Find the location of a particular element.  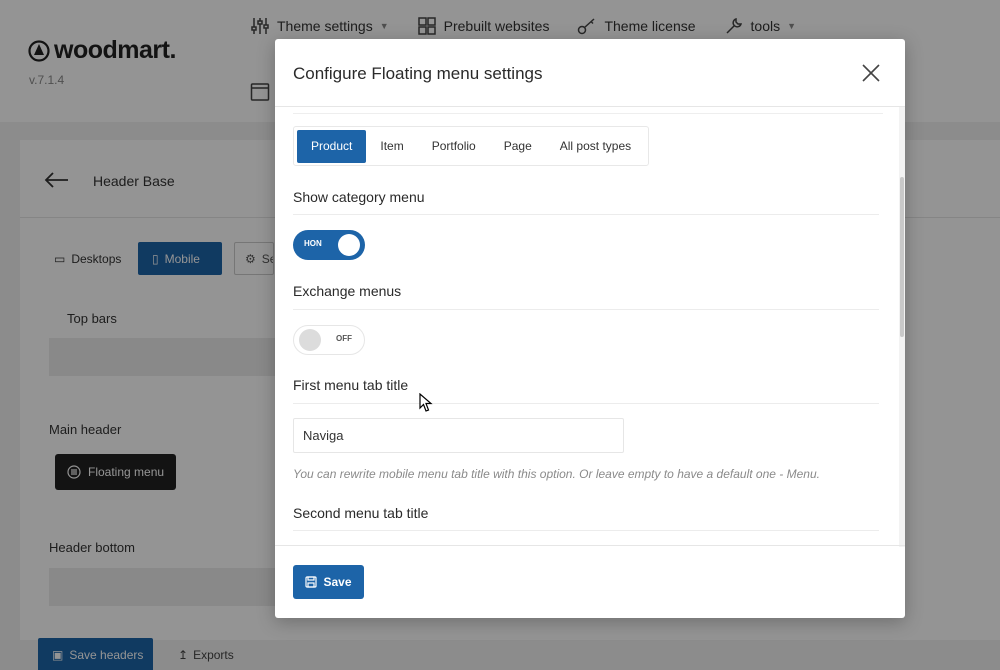

toggle-state-text: OFF is located at coordinates (344, 338).